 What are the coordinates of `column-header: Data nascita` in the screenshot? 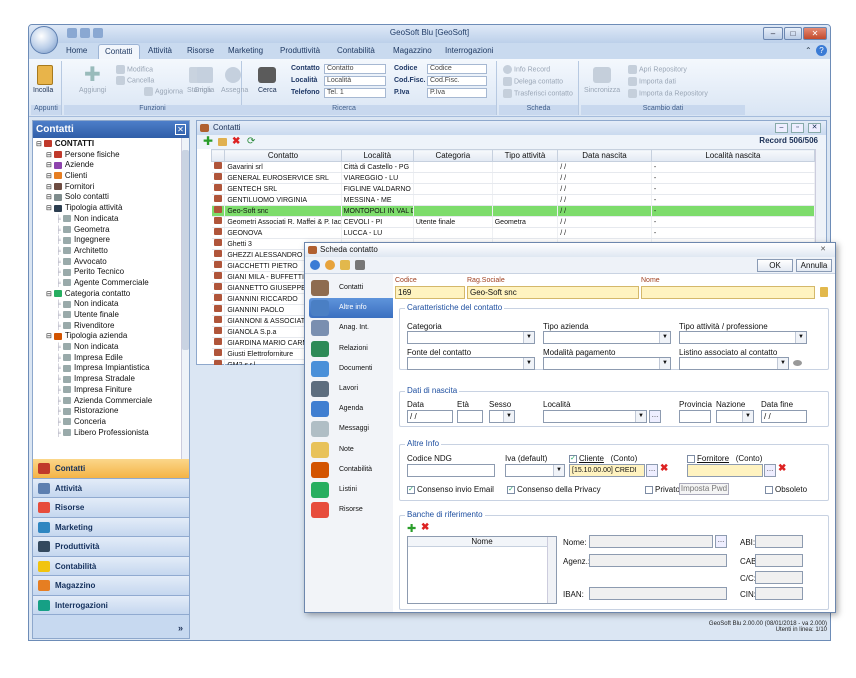 It's located at (604, 155).